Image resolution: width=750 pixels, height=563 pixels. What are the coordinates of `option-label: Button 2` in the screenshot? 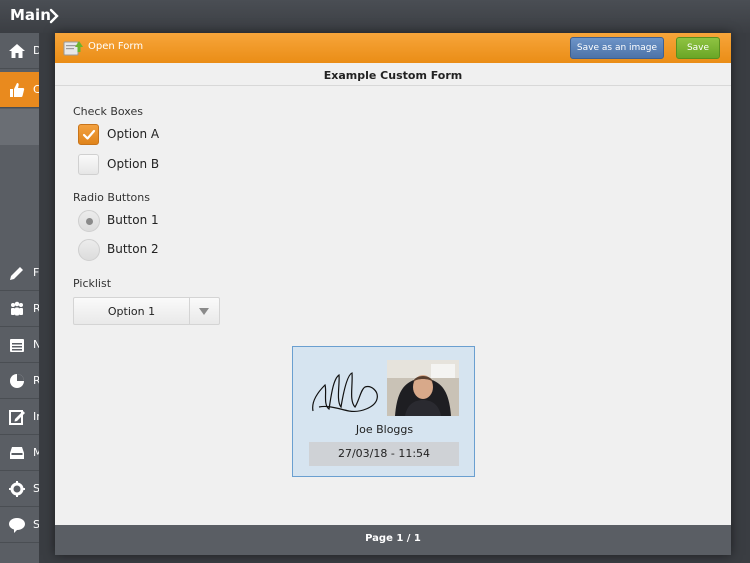 It's located at (133, 249).